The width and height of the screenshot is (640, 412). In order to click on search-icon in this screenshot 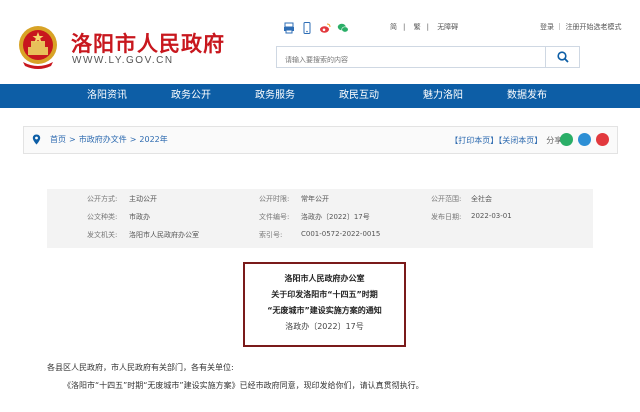, I will do `click(562, 57)`.